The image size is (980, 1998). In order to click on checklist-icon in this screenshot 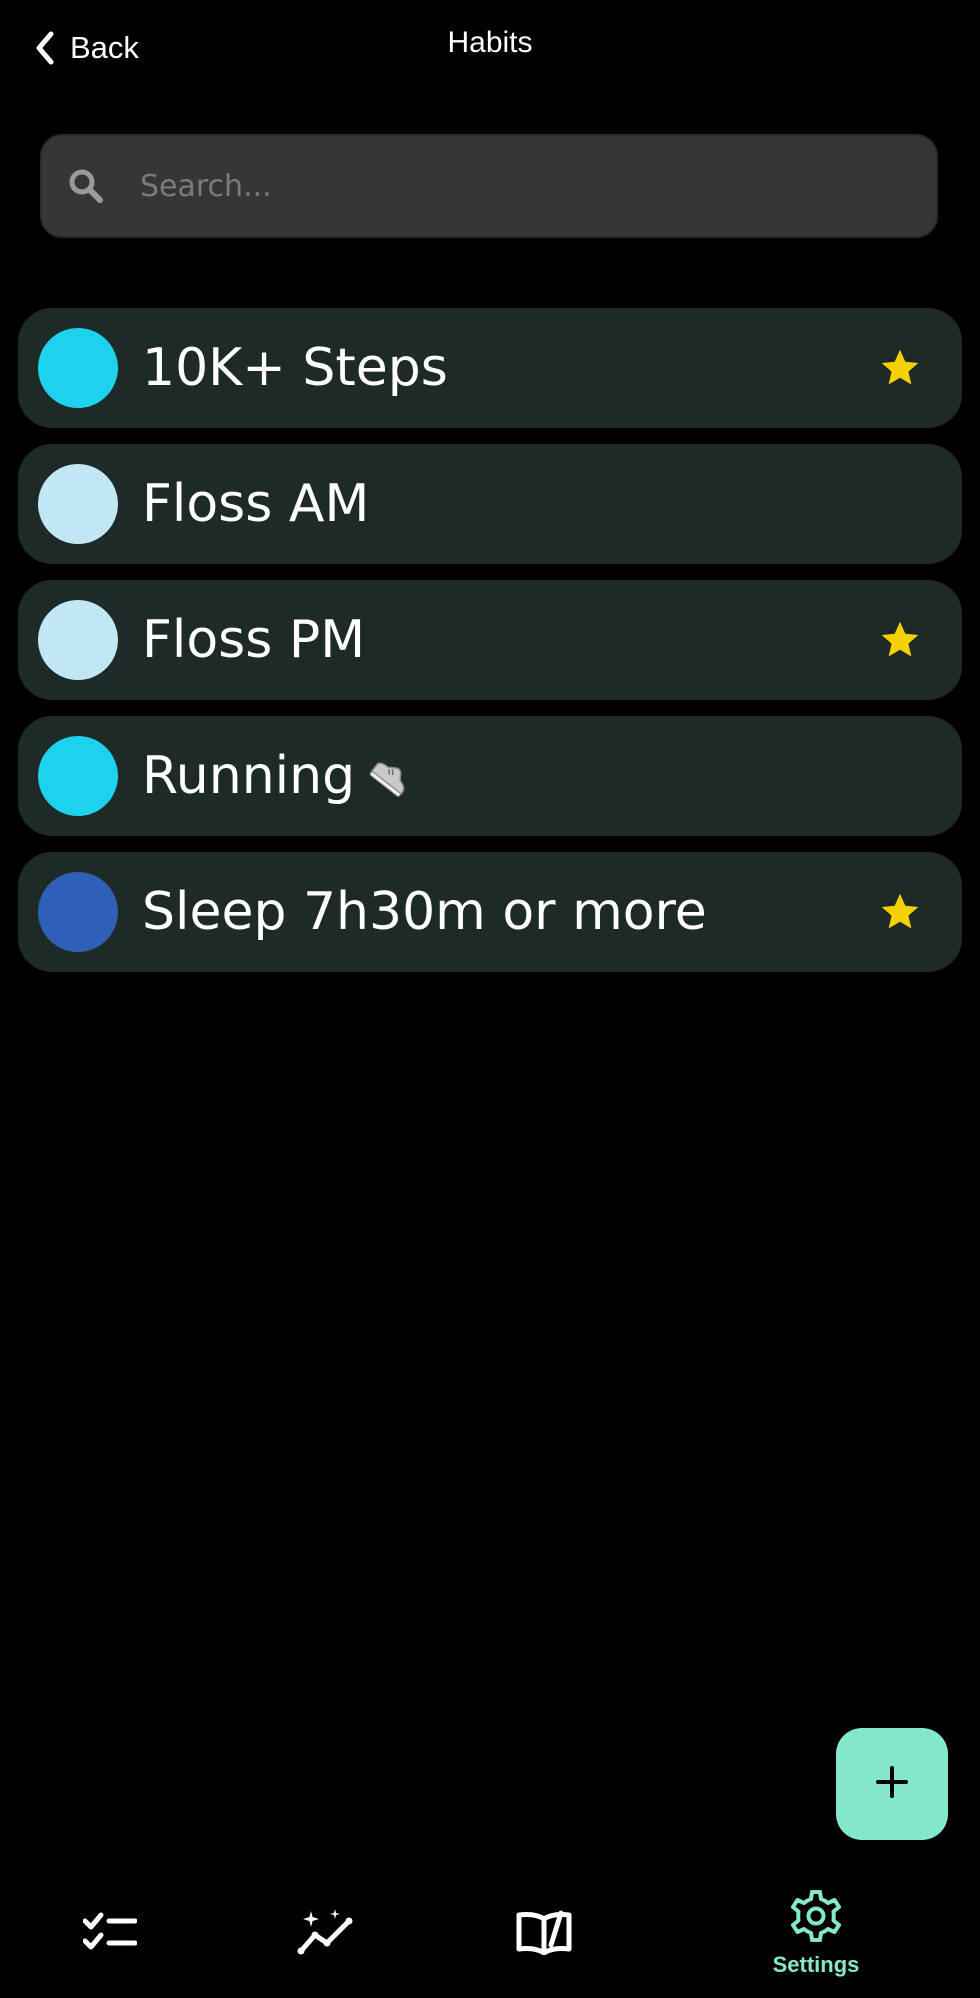, I will do `click(110, 1934)`.